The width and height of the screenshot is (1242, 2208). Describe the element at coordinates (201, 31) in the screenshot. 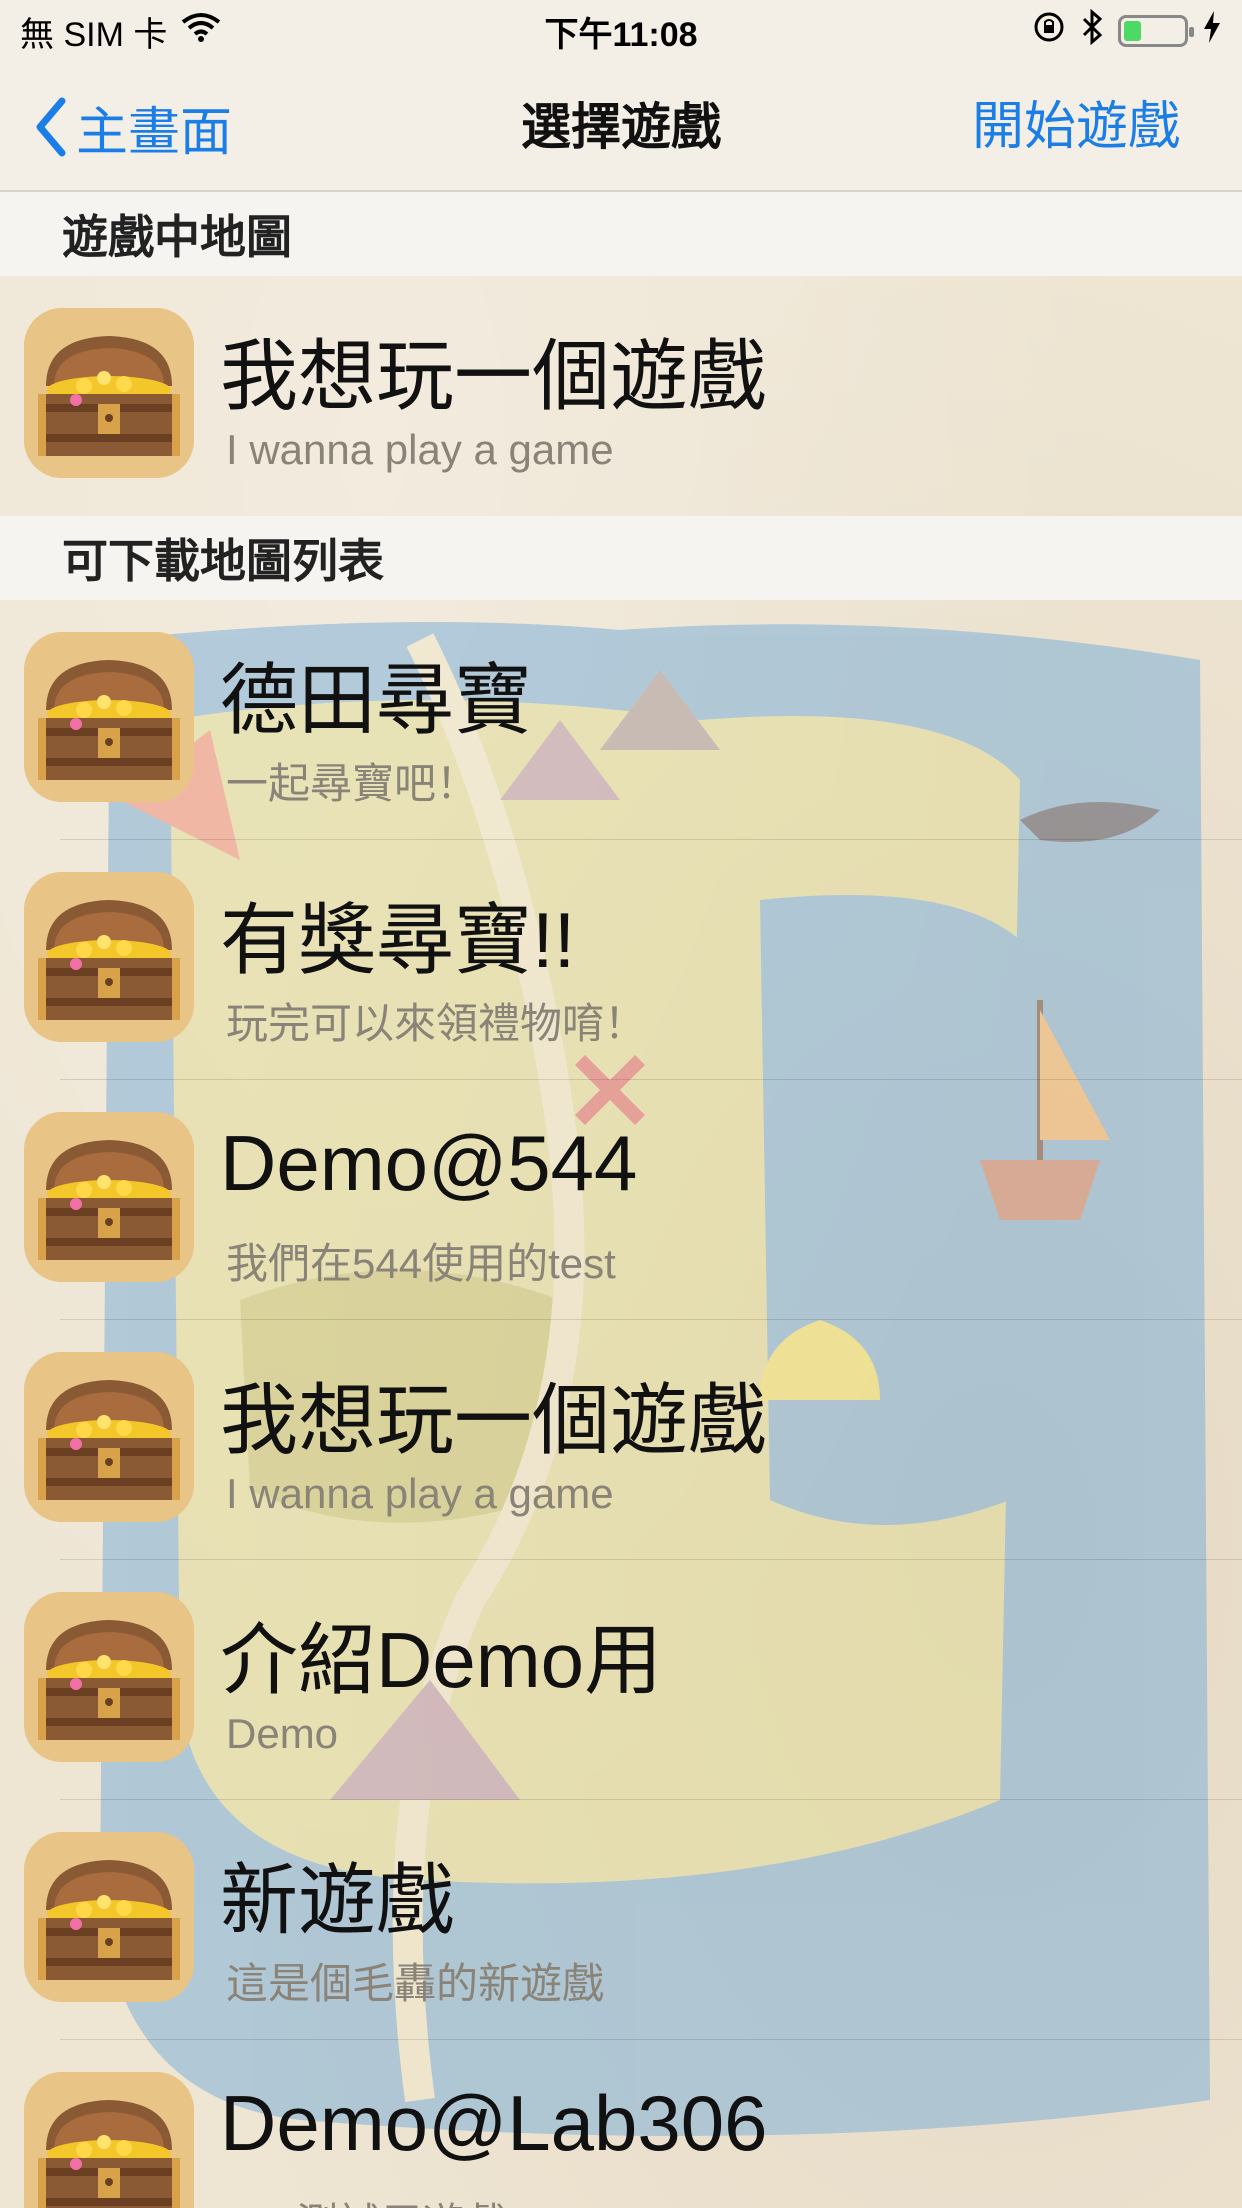

I see `wifi-icon` at that location.